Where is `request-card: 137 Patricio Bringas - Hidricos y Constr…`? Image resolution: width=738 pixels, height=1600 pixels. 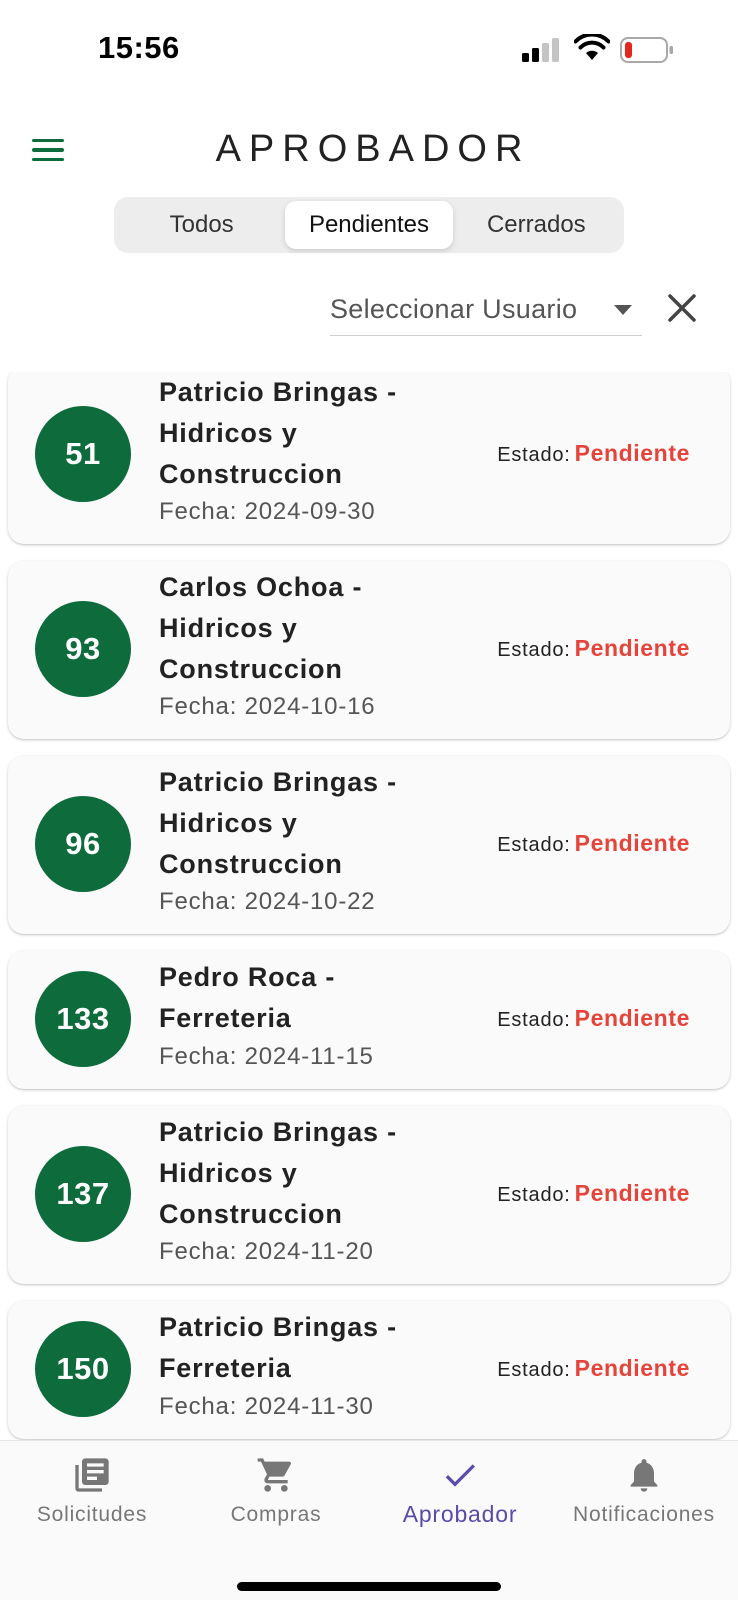 request-card: 137 Patricio Bringas - Hidricos y Constr… is located at coordinates (369, 1195).